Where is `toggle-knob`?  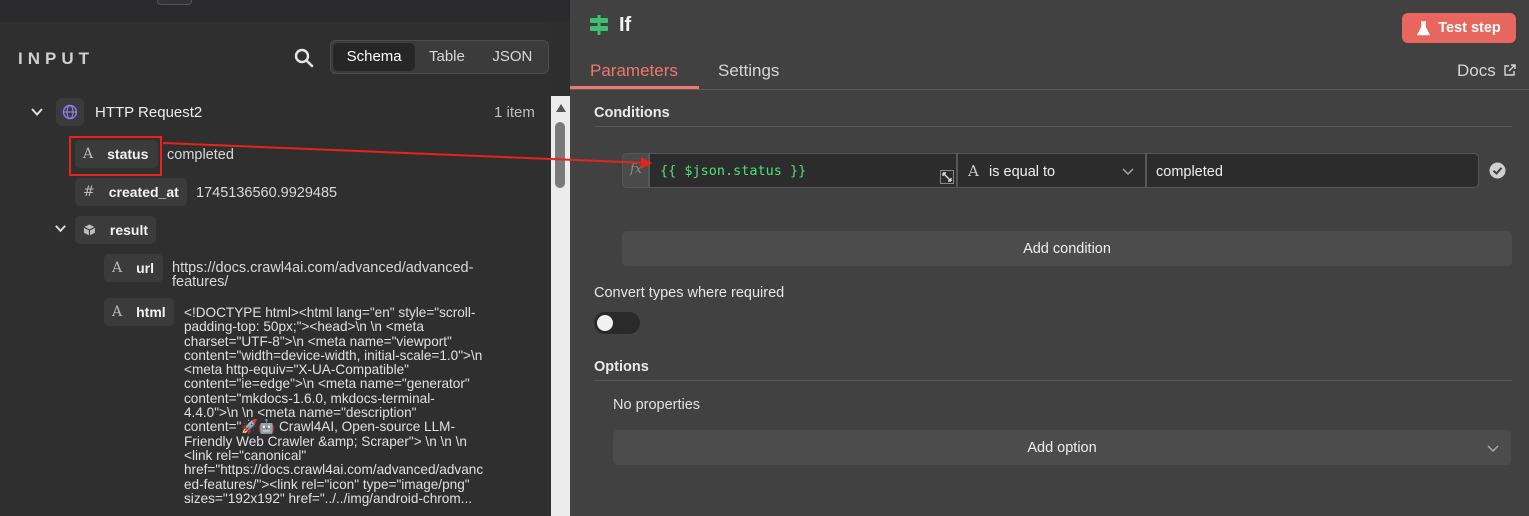 toggle-knob is located at coordinates (605, 323).